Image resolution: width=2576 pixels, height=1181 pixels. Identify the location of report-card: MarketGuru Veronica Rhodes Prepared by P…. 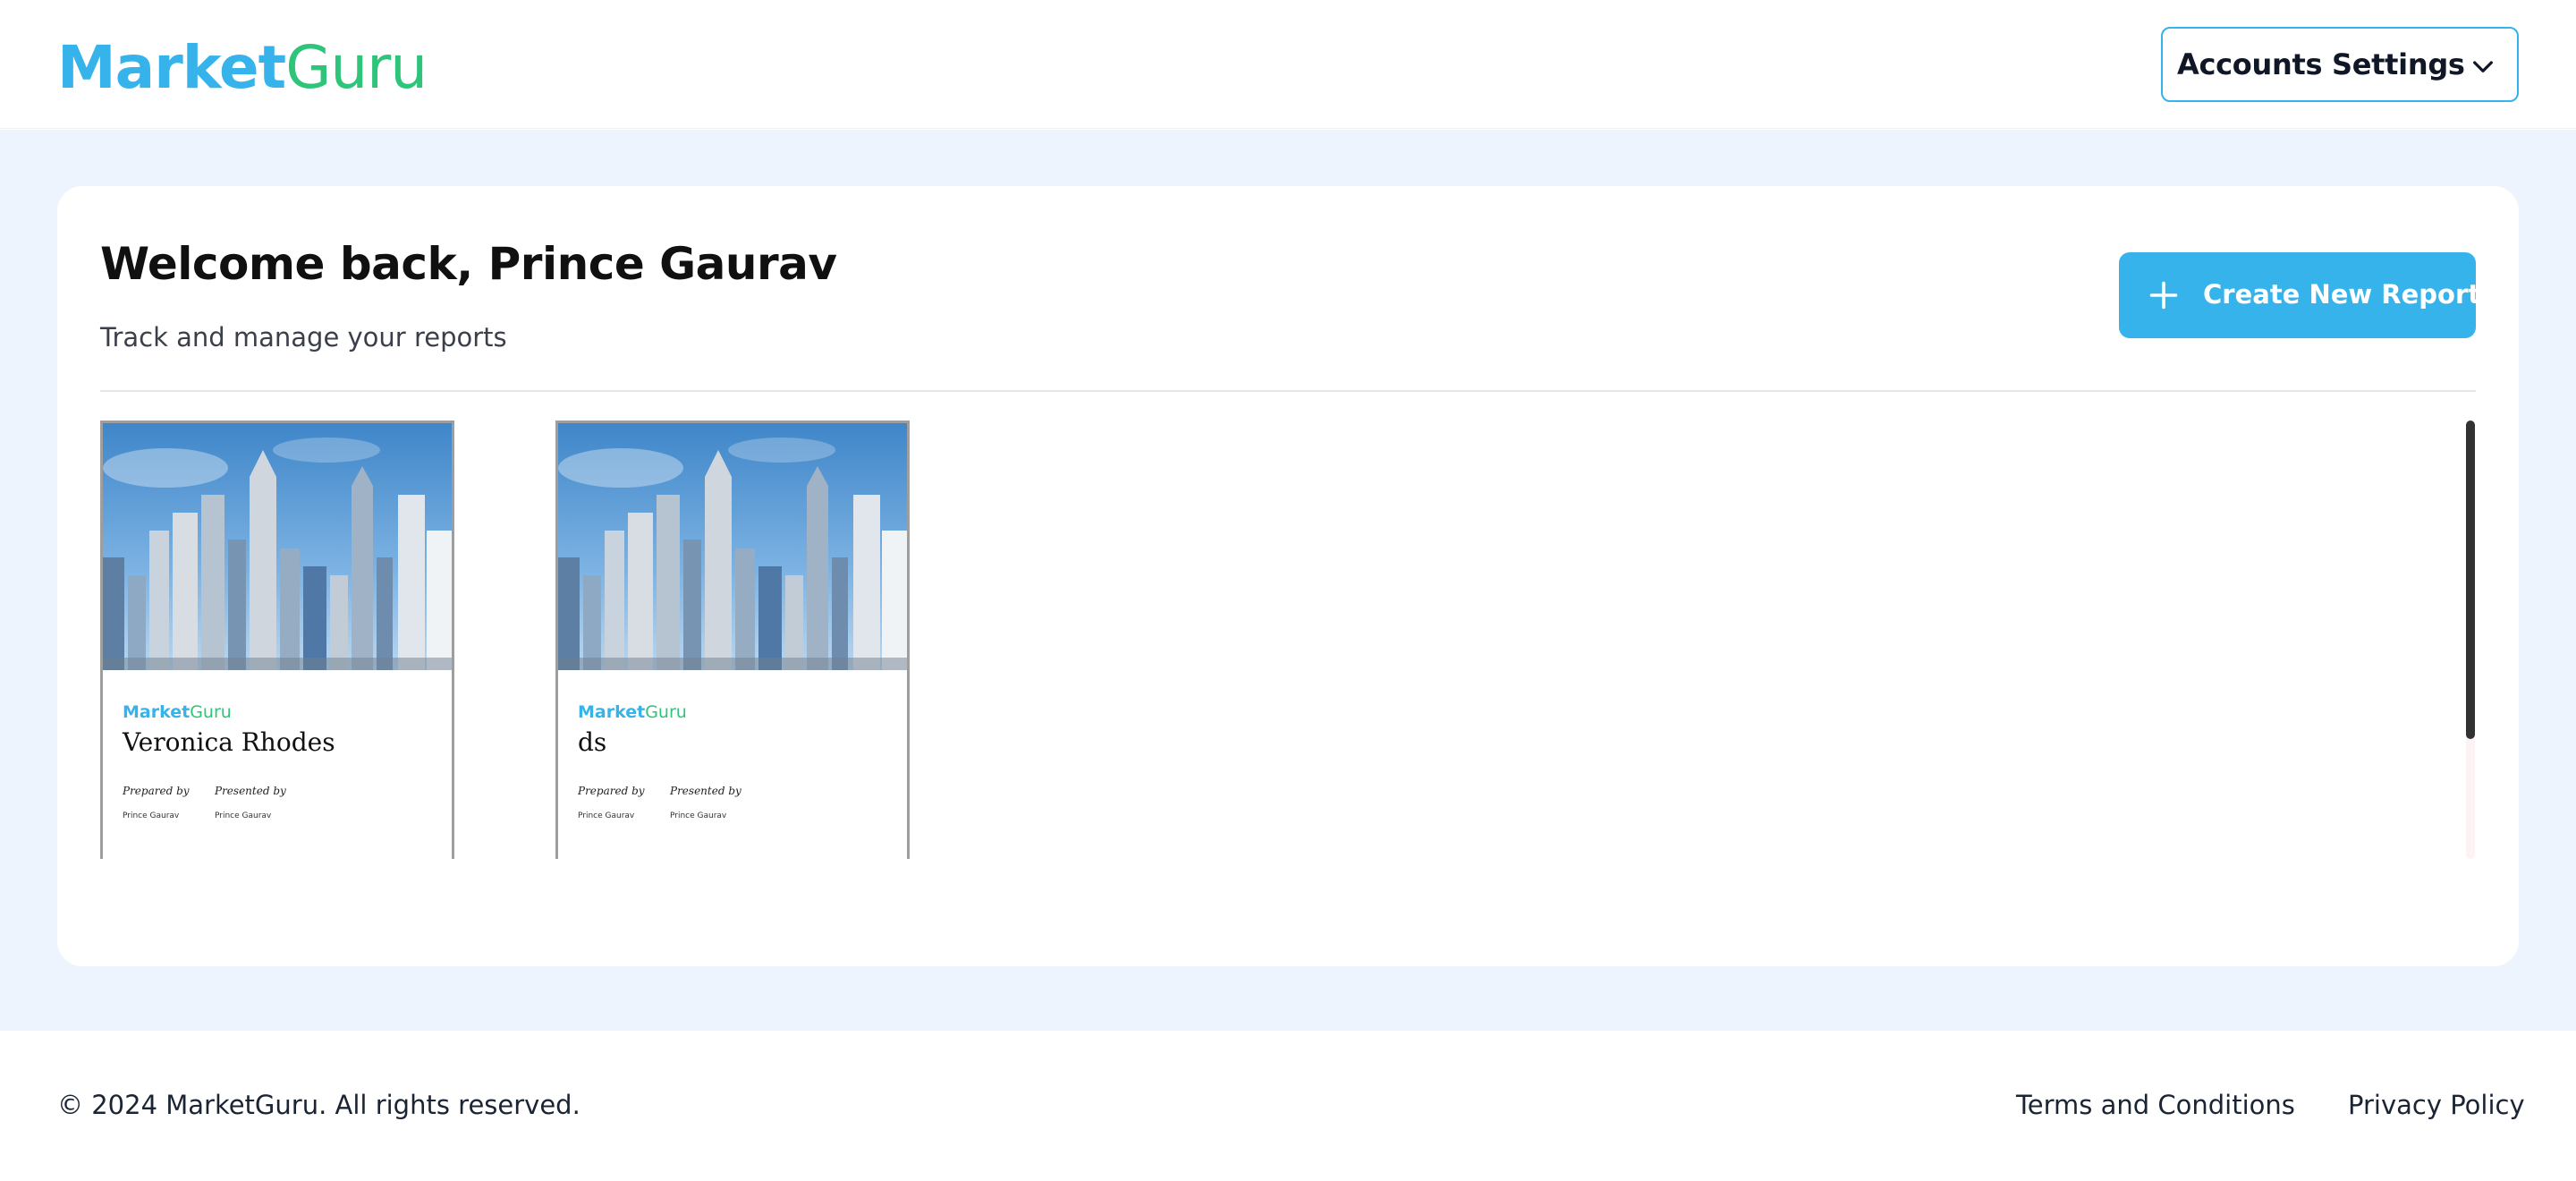
(277, 640).